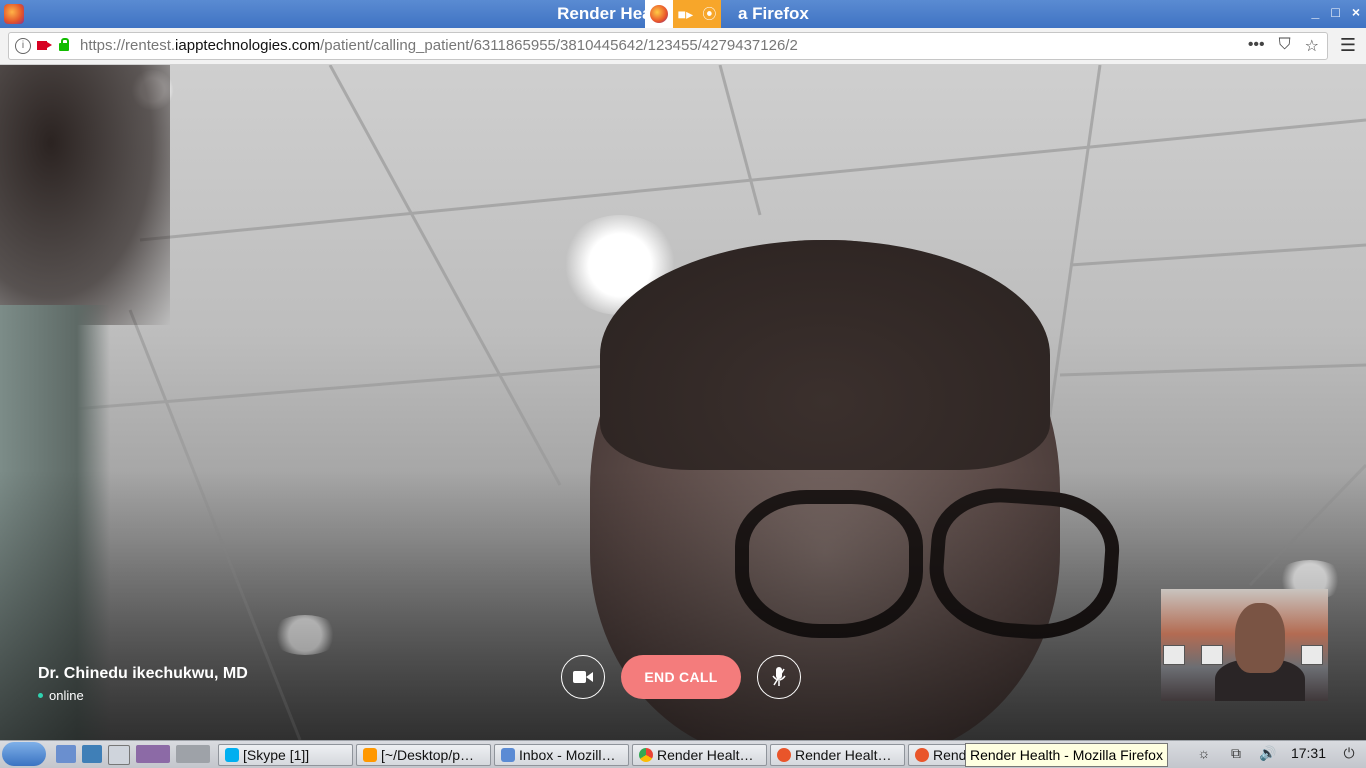  I want to click on pocket-icon: ⛉, so click(1285, 46).